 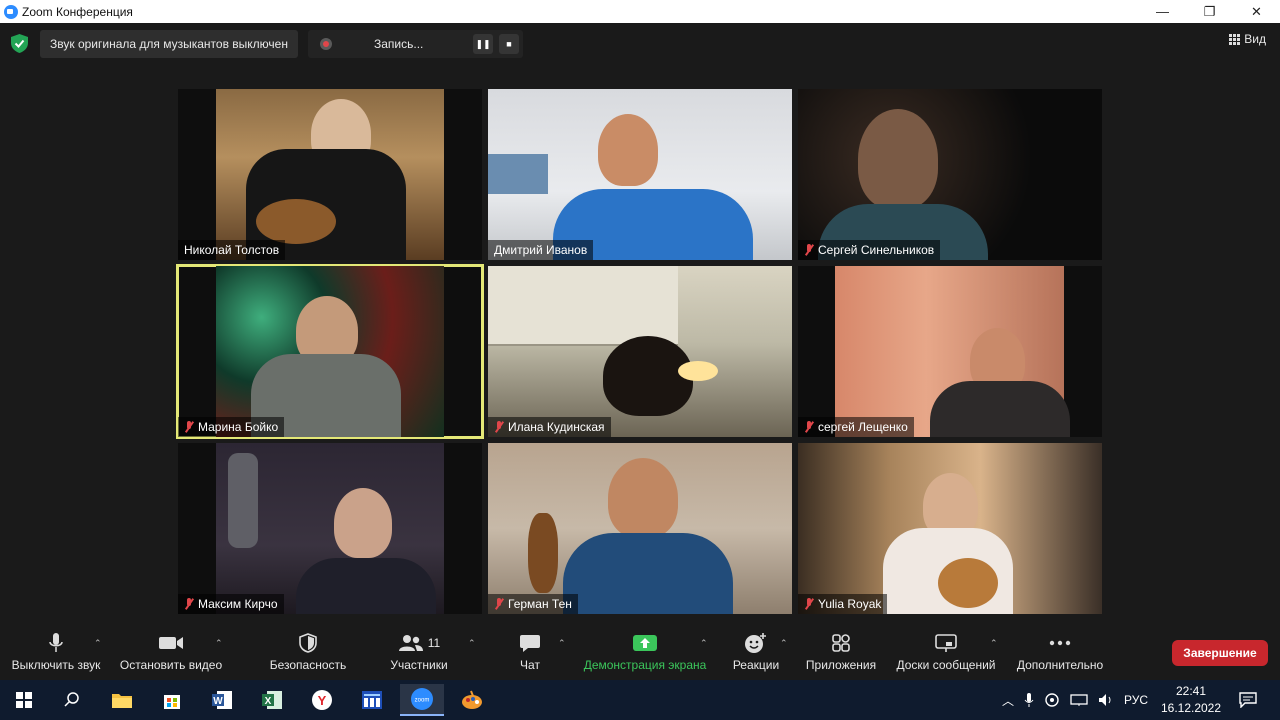 What do you see at coordinates (540, 604) in the screenshot?
I see `participant-name: Герман Тен` at bounding box center [540, 604].